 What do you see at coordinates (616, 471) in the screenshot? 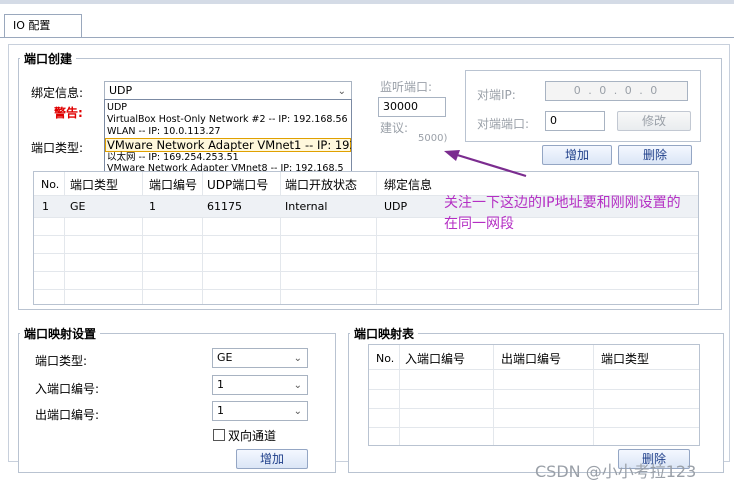
I see `watermark-text: CSDN @小小考拉123` at bounding box center [616, 471].